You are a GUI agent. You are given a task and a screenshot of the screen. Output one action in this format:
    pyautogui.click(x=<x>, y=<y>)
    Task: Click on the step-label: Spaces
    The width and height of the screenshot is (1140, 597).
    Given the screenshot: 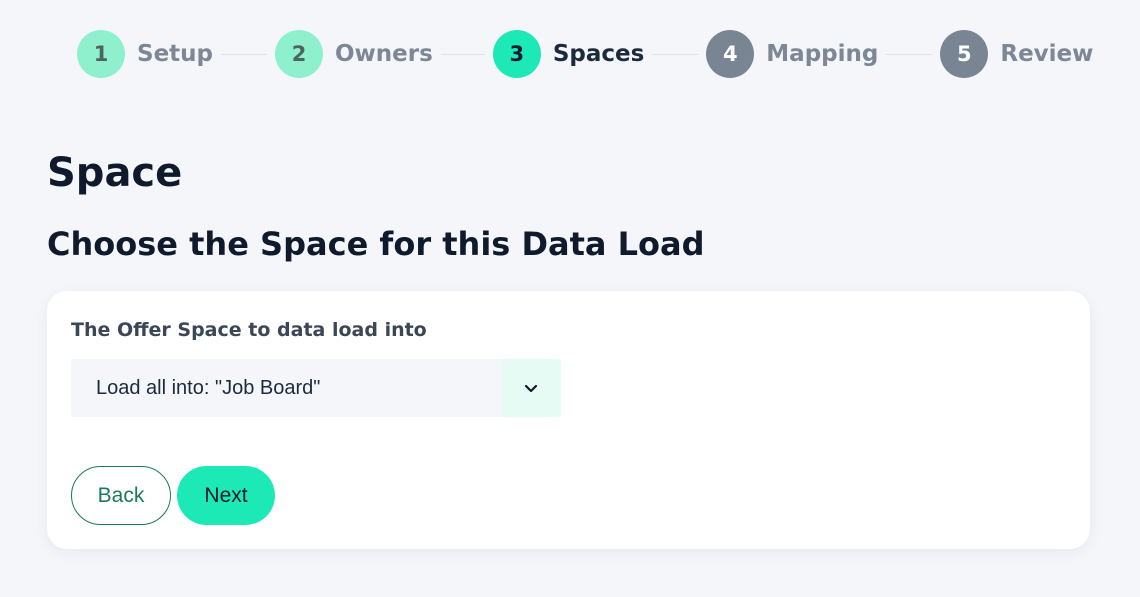 What is the action you would take?
    pyautogui.click(x=598, y=54)
    